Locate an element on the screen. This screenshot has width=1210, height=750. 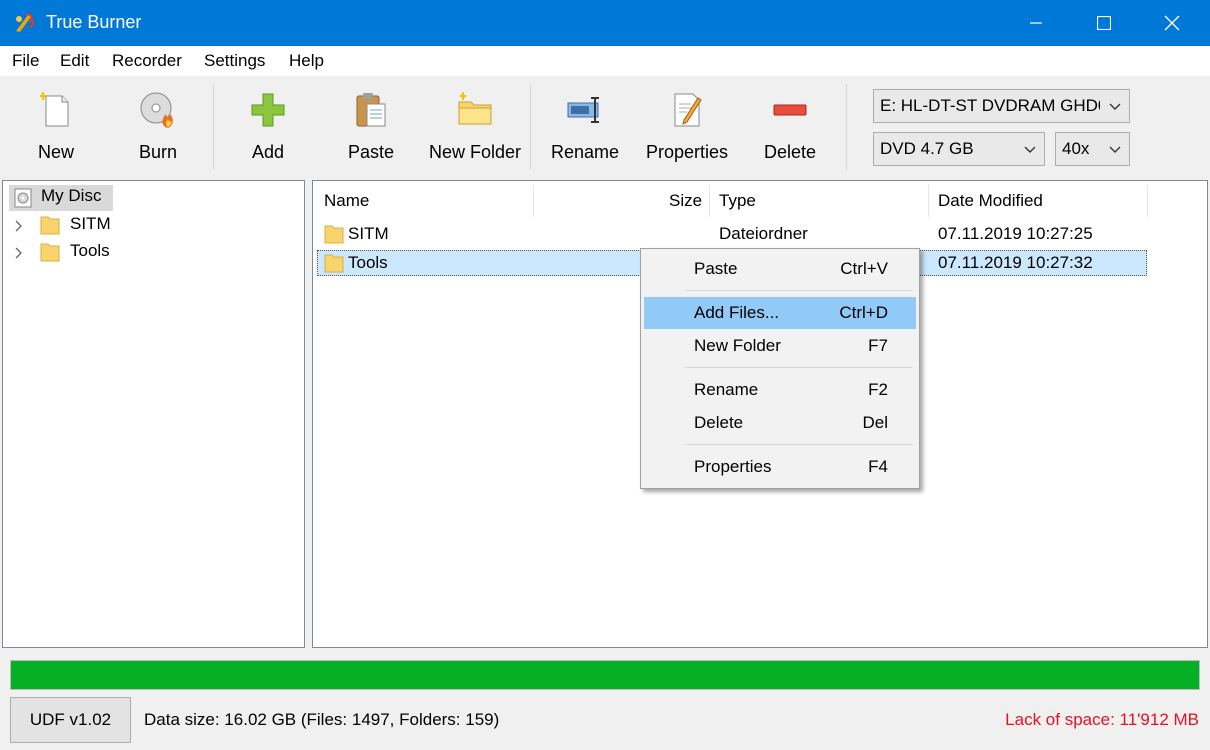
delete-minus-icon is located at coordinates (790, 110).